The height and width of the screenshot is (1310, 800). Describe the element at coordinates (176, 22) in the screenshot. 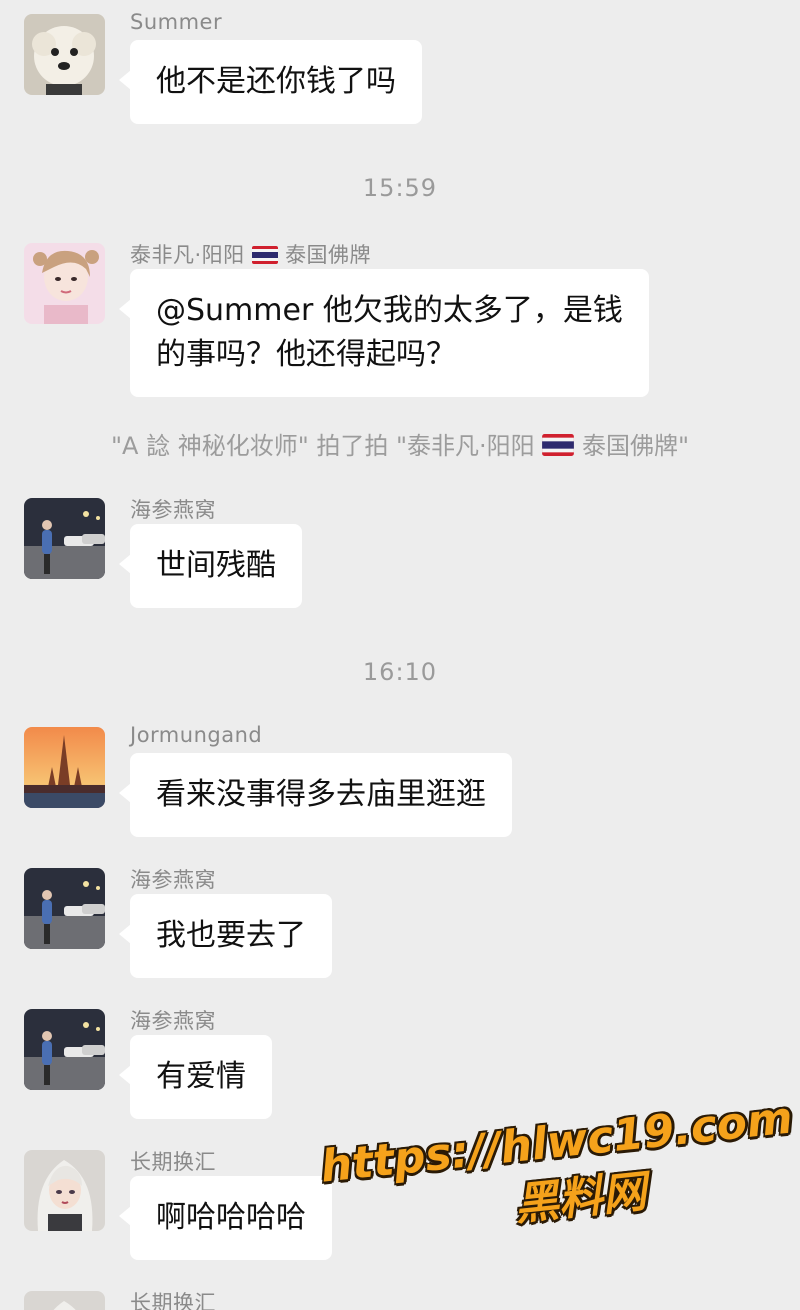

I see `sender-name: Summer` at that location.